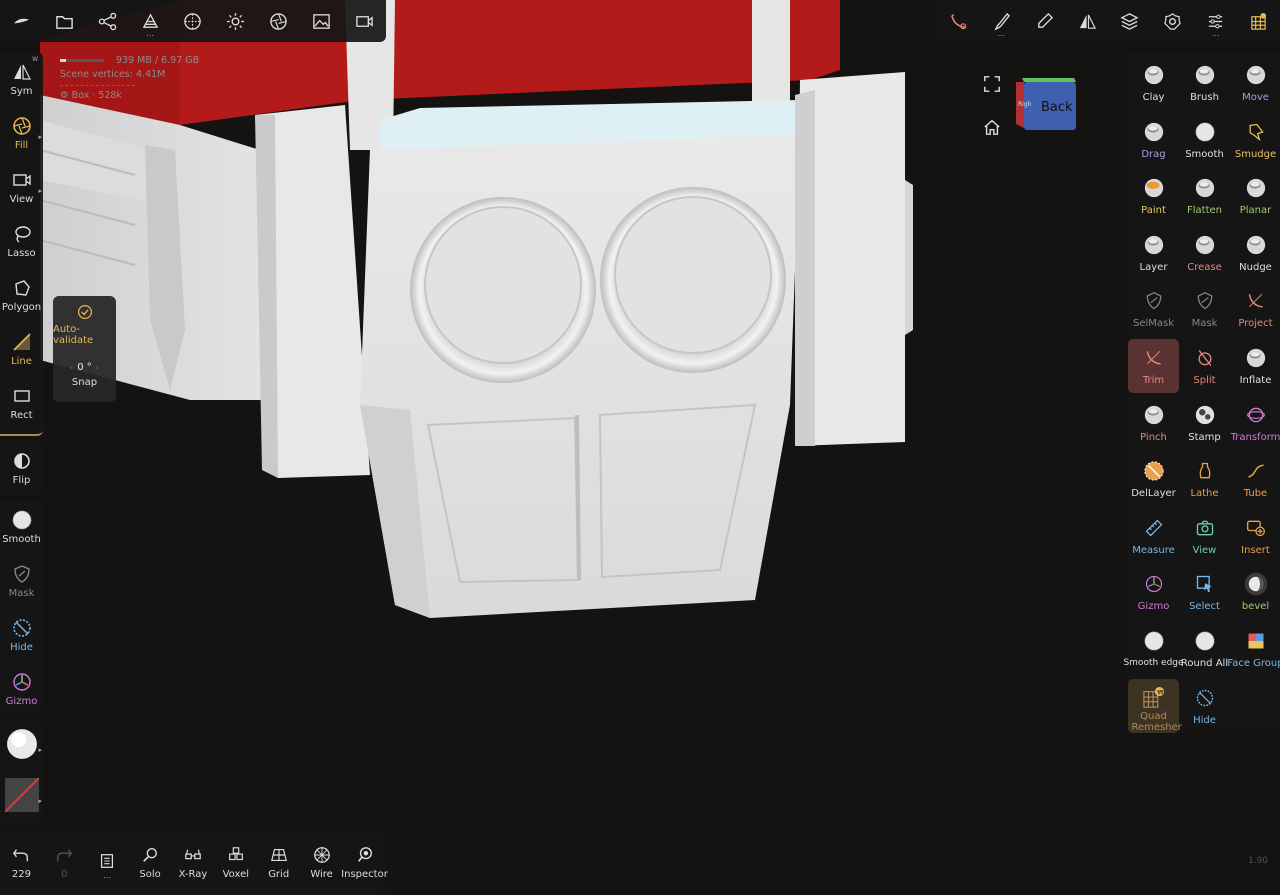  I want to click on brush-inflate: Inflate, so click(1255, 366).